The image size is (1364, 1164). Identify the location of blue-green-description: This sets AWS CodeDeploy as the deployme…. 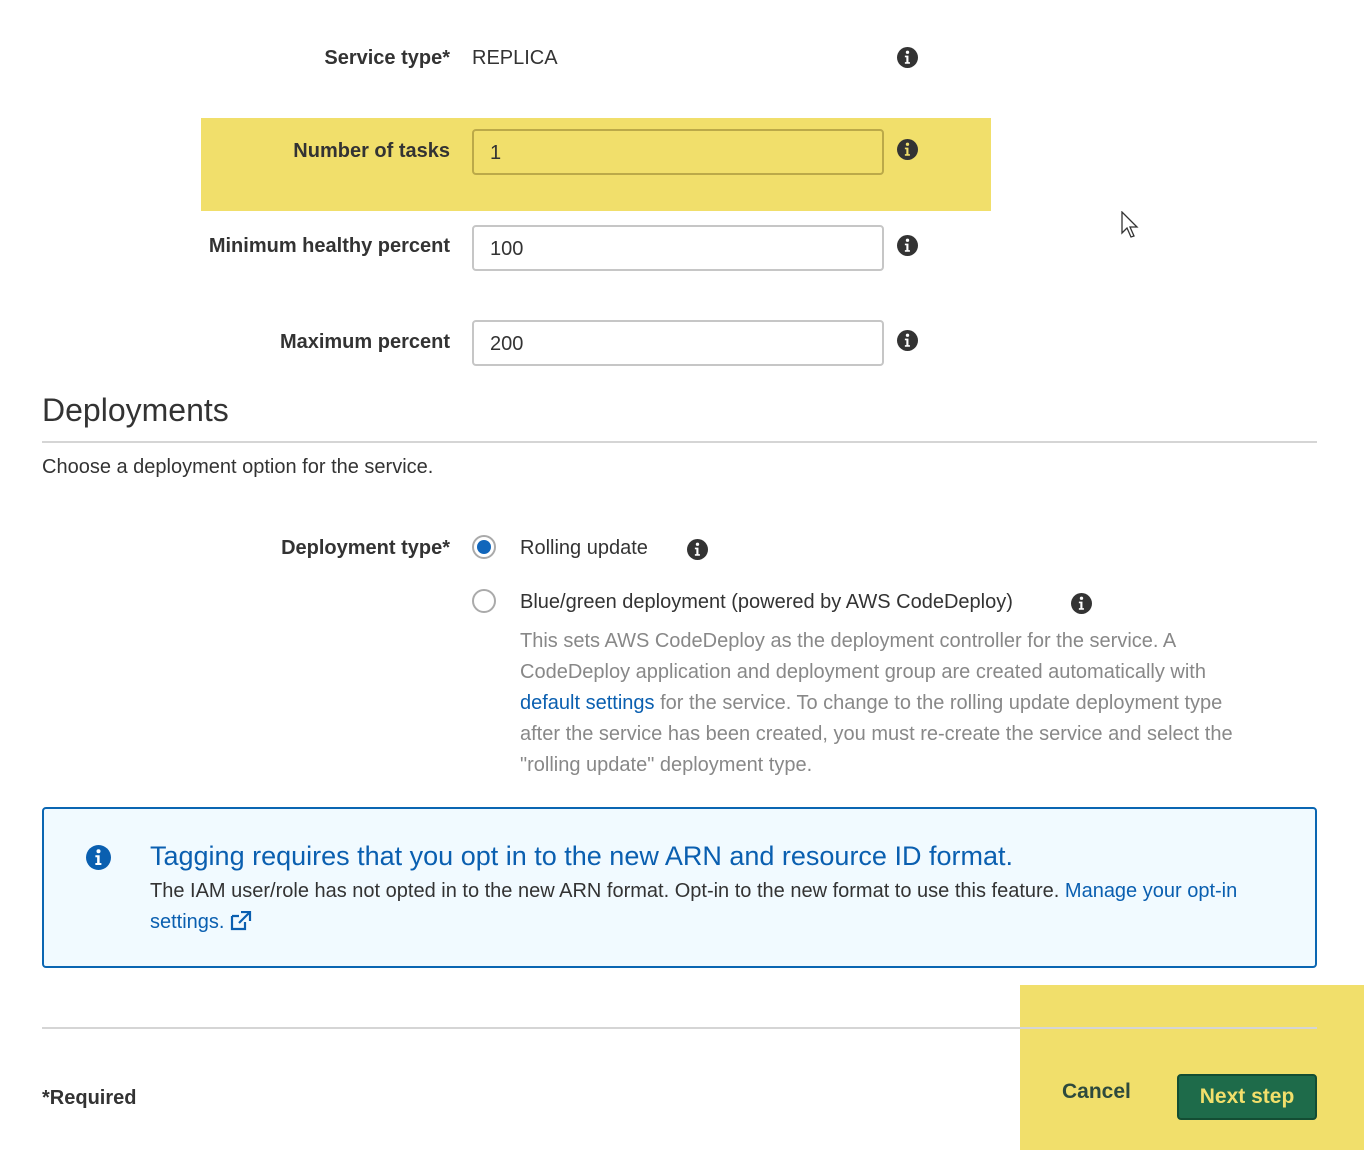
(880, 703).